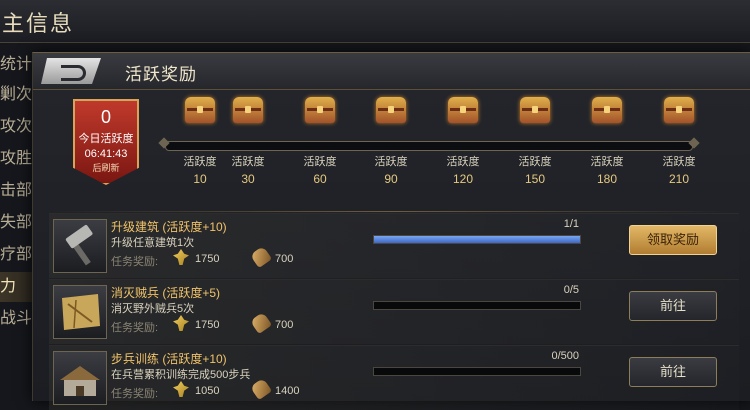 The height and width of the screenshot is (410, 750). Describe the element at coordinates (391, 141) in the screenshot. I see `milestone-chest: 活跃度 90` at that location.